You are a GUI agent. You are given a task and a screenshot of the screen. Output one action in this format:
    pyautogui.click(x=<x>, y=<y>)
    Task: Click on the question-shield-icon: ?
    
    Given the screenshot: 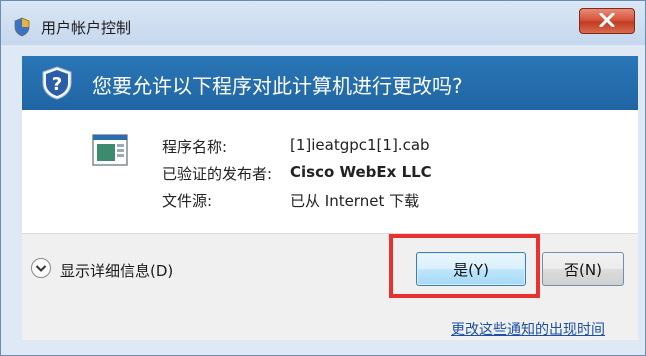 What is the action you would take?
    pyautogui.click(x=57, y=83)
    